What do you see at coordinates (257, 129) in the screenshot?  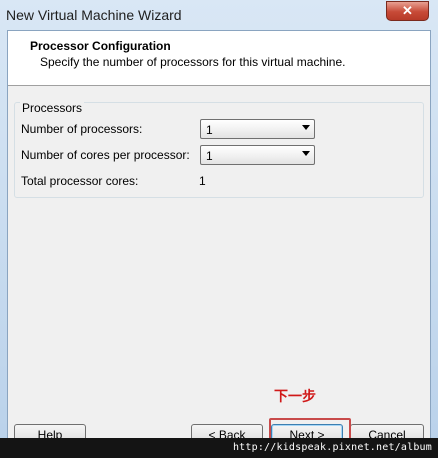 I see `num-processors-select: 1` at bounding box center [257, 129].